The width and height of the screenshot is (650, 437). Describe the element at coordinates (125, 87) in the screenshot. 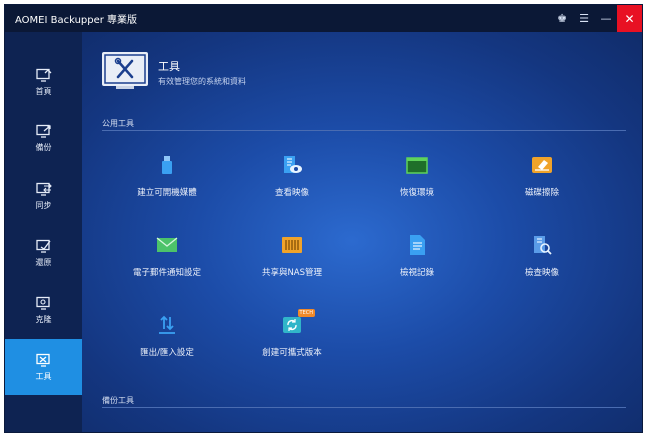

I see `monitor-stand` at that location.